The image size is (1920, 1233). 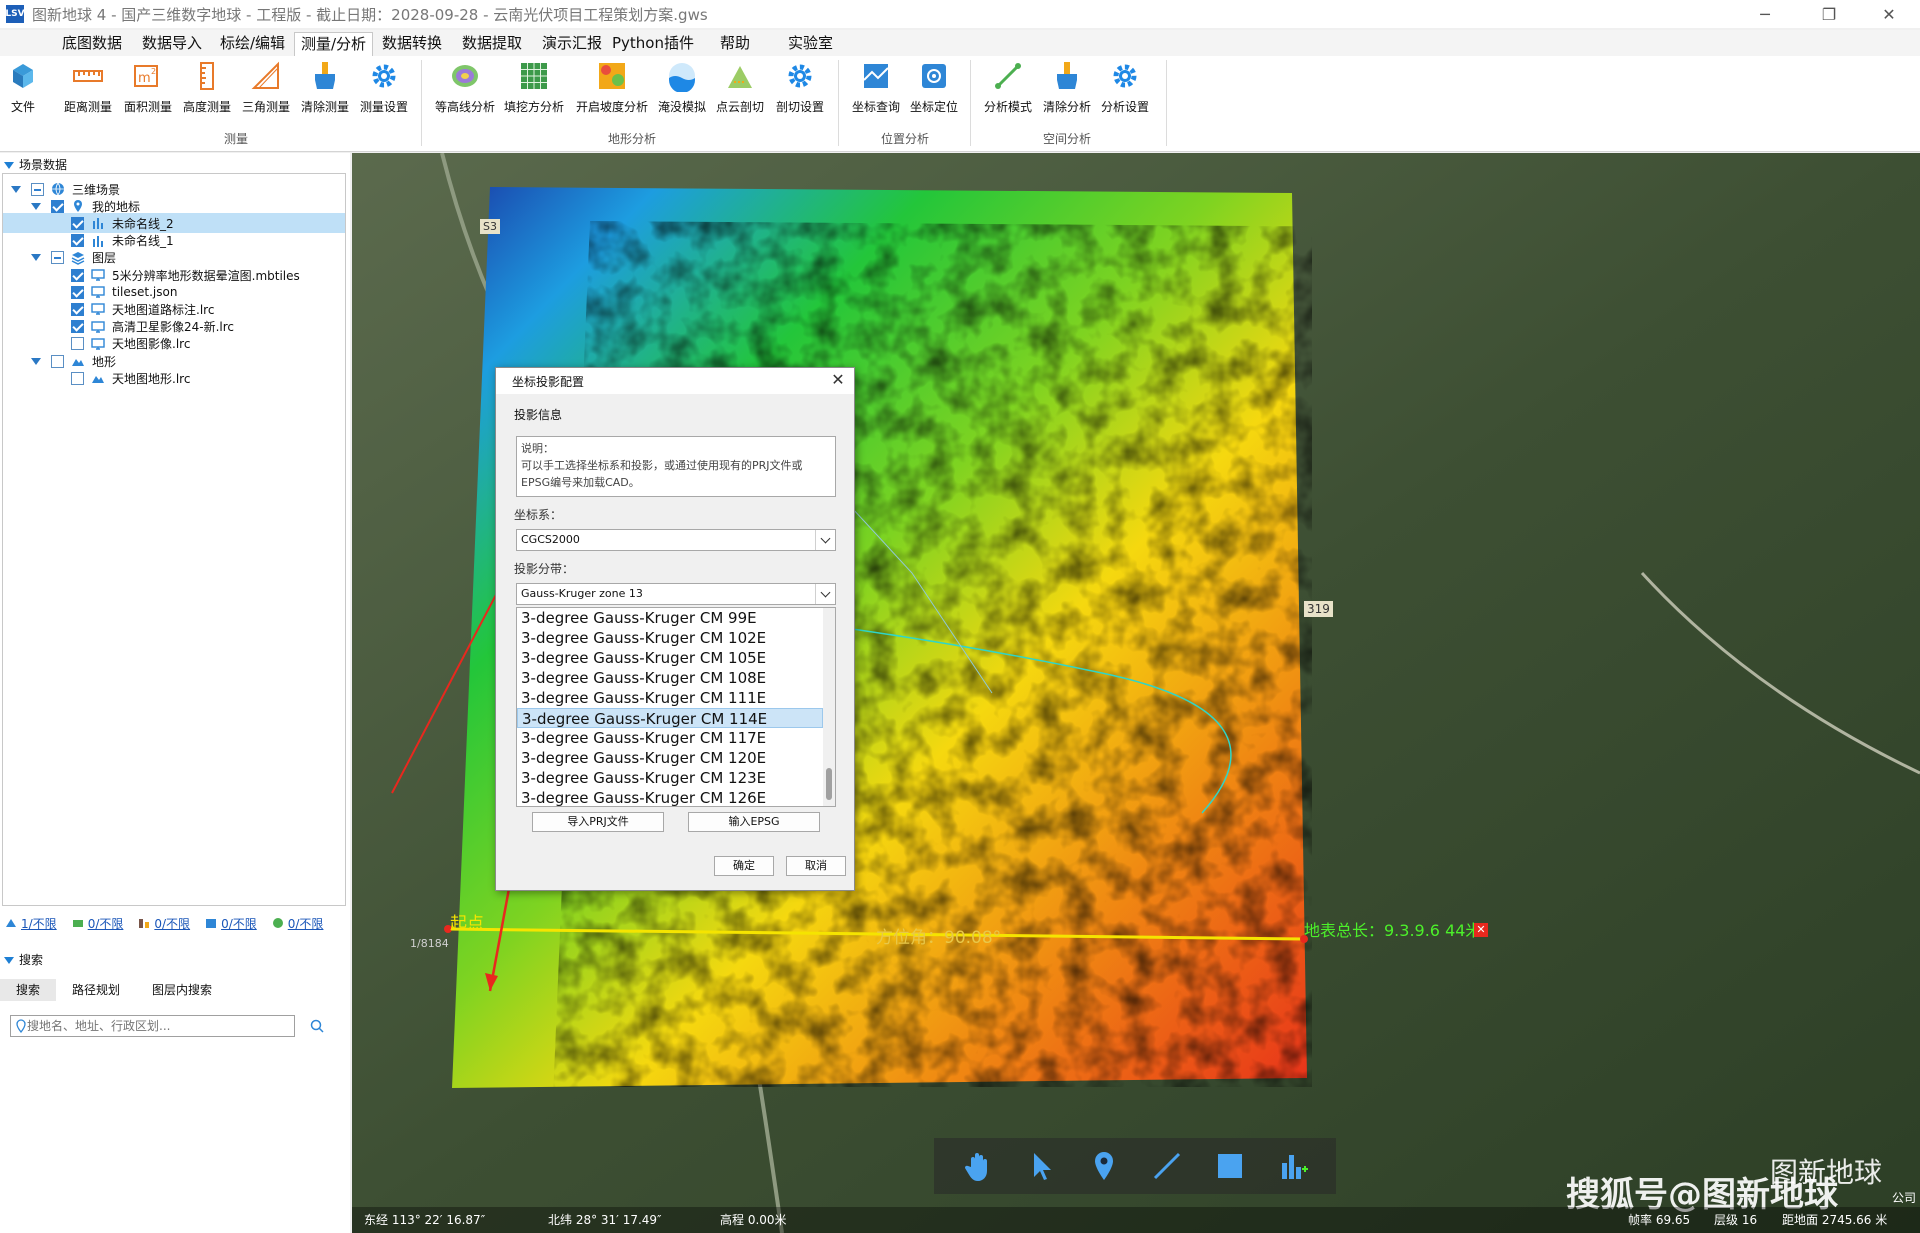 I want to click on monitor-icon, so click(x=101, y=344).